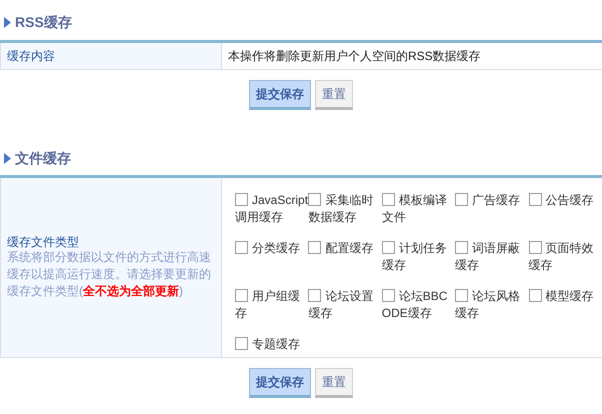 This screenshot has height=414, width=602. Describe the element at coordinates (272, 305) in the screenshot. I see `checkbox-option: 用户组缓存` at that location.